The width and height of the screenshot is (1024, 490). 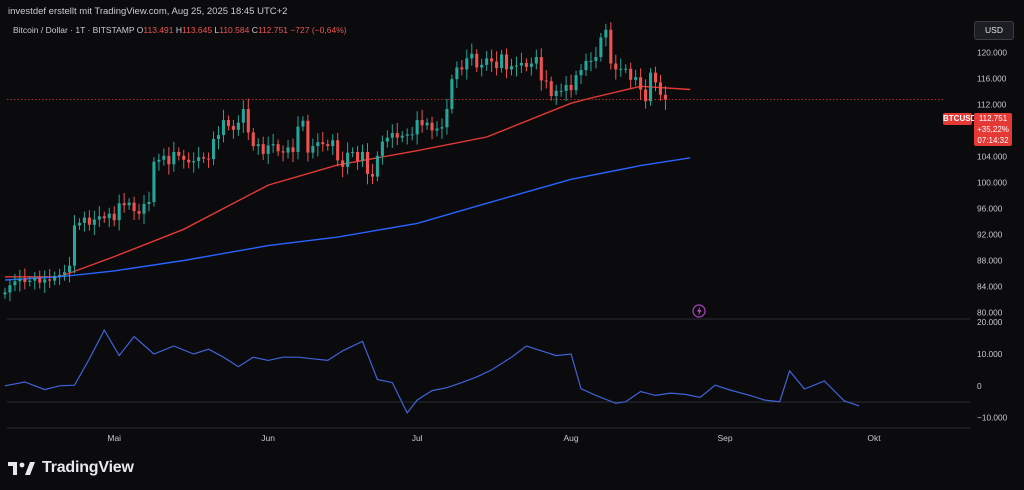 I want to click on tradingview-brand: TradingView, so click(x=71, y=468).